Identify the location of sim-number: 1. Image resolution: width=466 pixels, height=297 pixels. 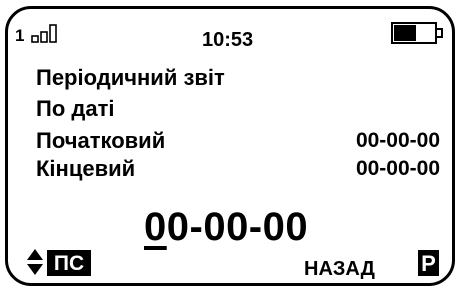
(20, 35).